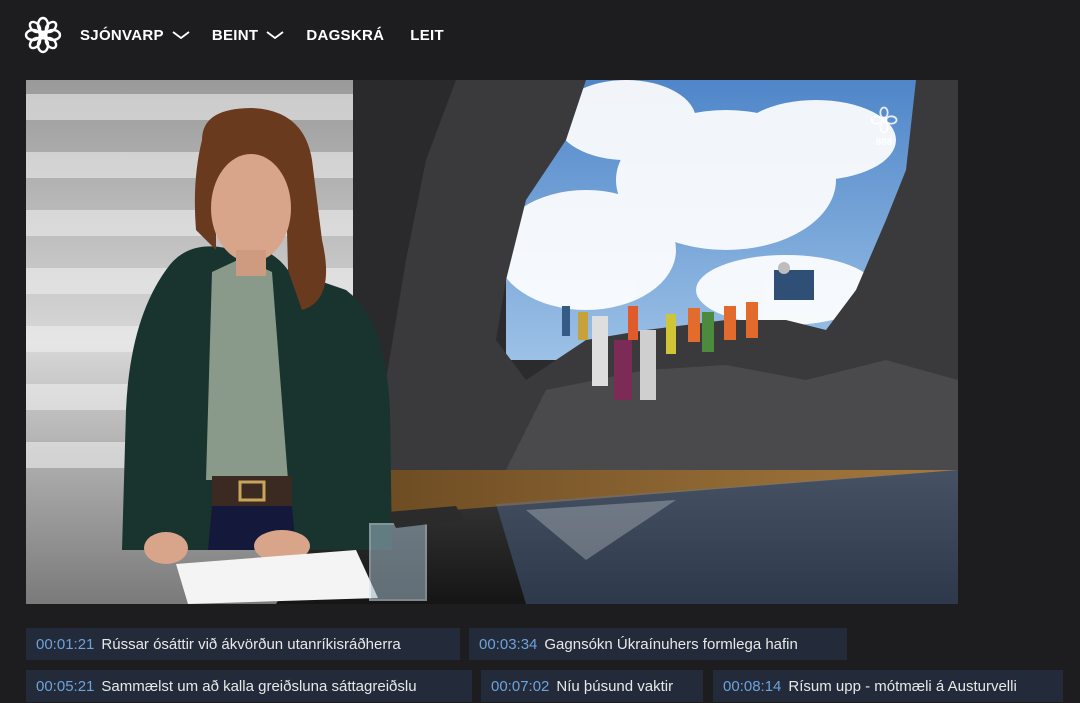 Image resolution: width=1080 pixels, height=703 pixels. I want to click on nav-item-beint: BEINT, so click(248, 35).